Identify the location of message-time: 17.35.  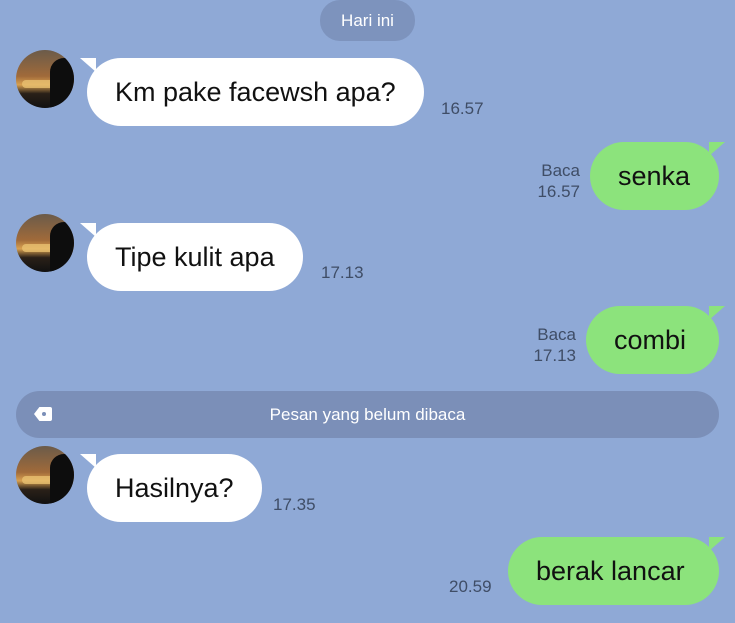
(294, 504).